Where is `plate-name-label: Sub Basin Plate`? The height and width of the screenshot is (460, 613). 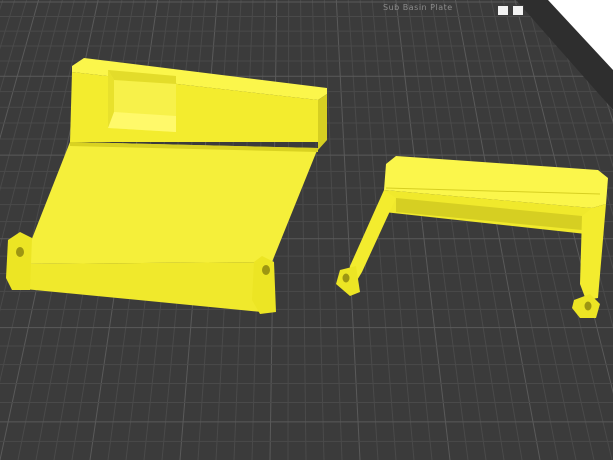 plate-name-label: Sub Basin Plate is located at coordinates (418, 7).